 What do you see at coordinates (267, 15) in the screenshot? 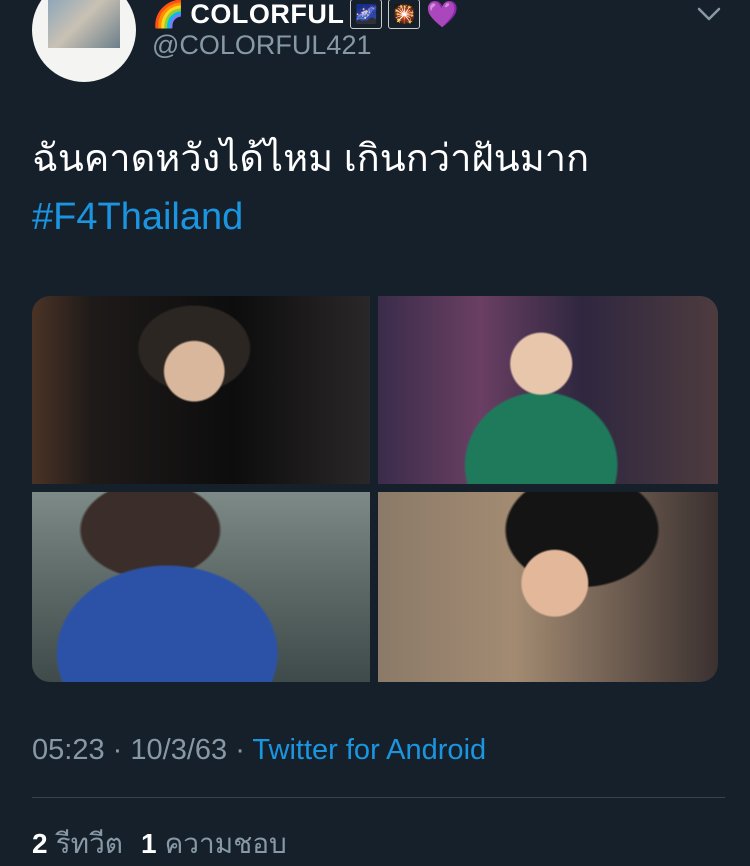
I see `display-name: COLORFUL` at bounding box center [267, 15].